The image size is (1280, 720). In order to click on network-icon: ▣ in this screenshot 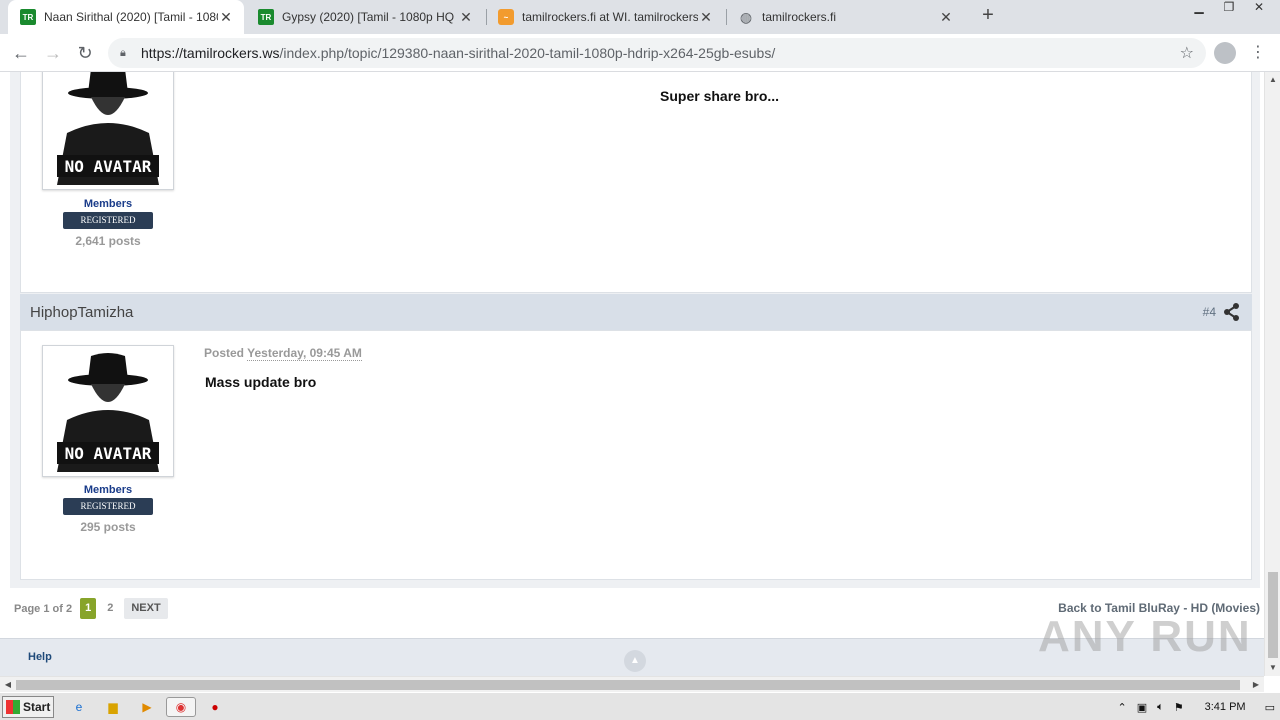, I will do `click(1142, 707)`.